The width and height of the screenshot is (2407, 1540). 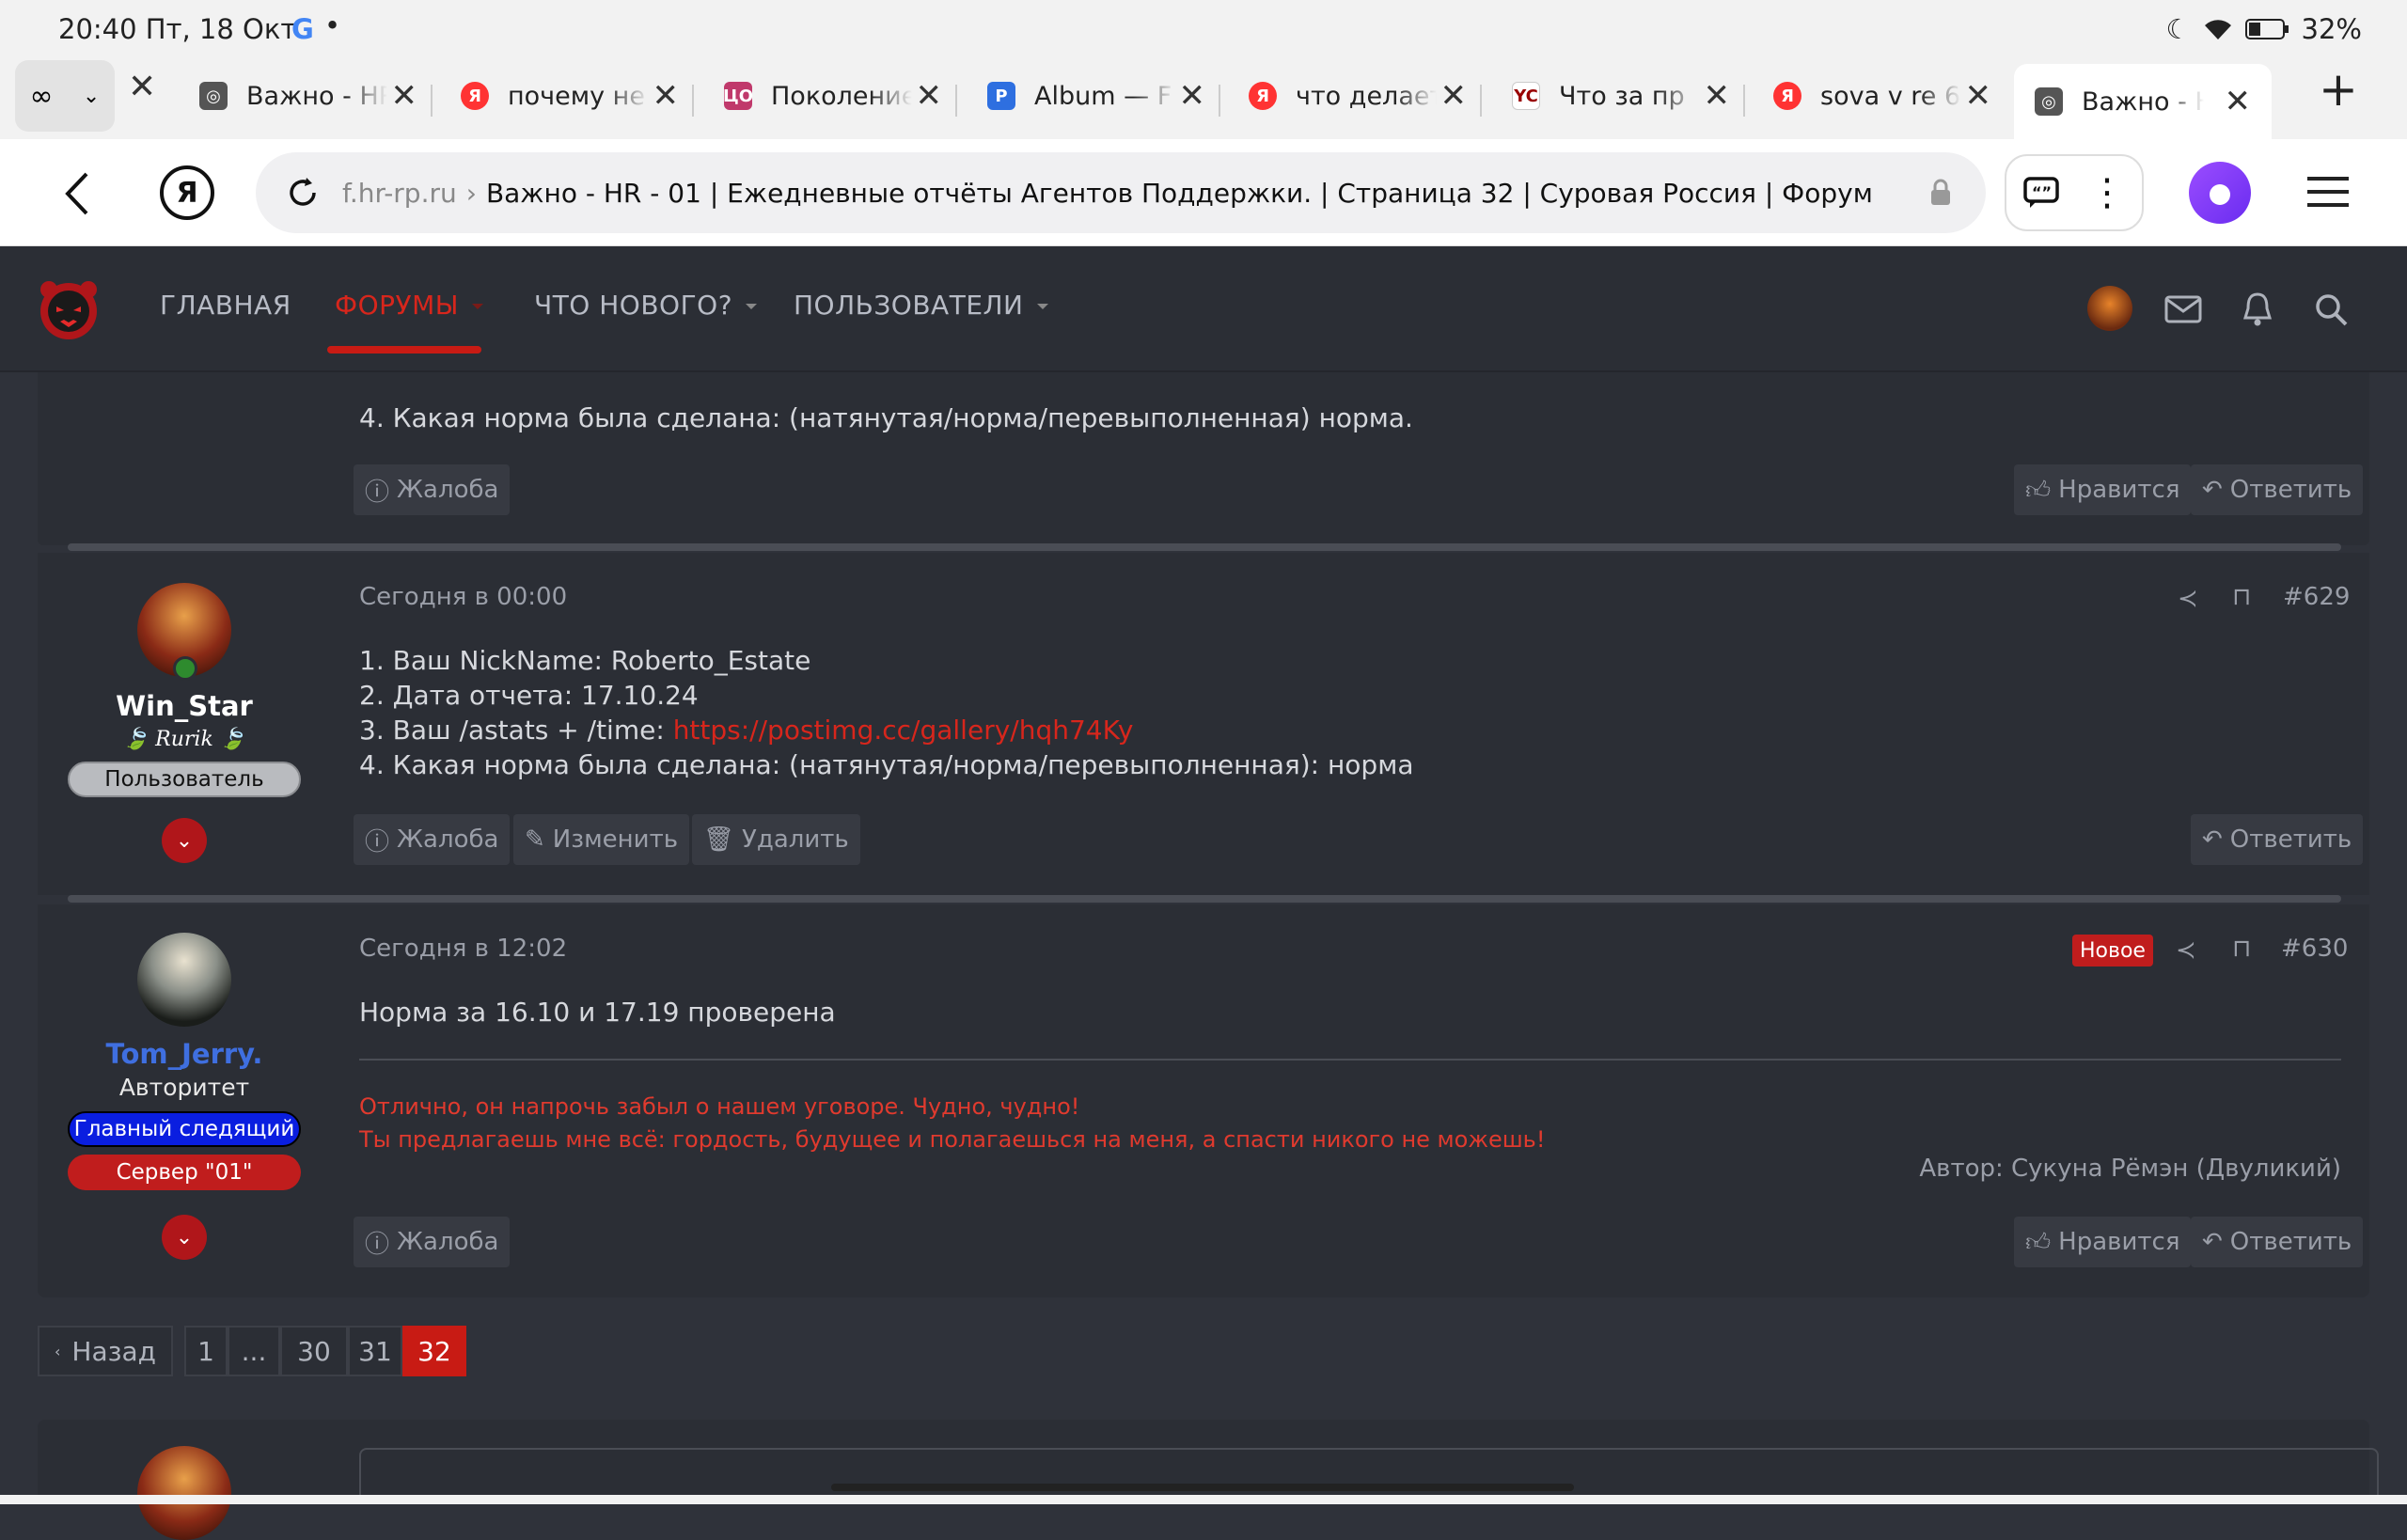 I want to click on tab-title: Что за пр, so click(x=1622, y=96).